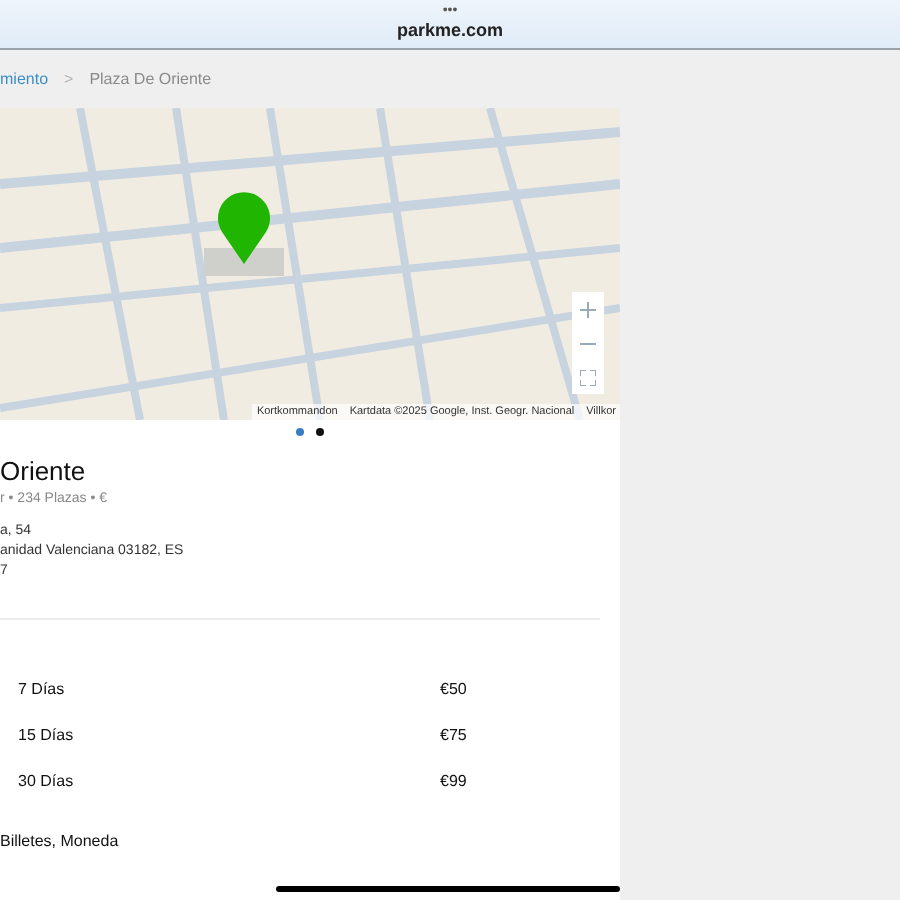 The height and width of the screenshot is (900, 900). I want to click on parking-title: Oriente, so click(44, 472).